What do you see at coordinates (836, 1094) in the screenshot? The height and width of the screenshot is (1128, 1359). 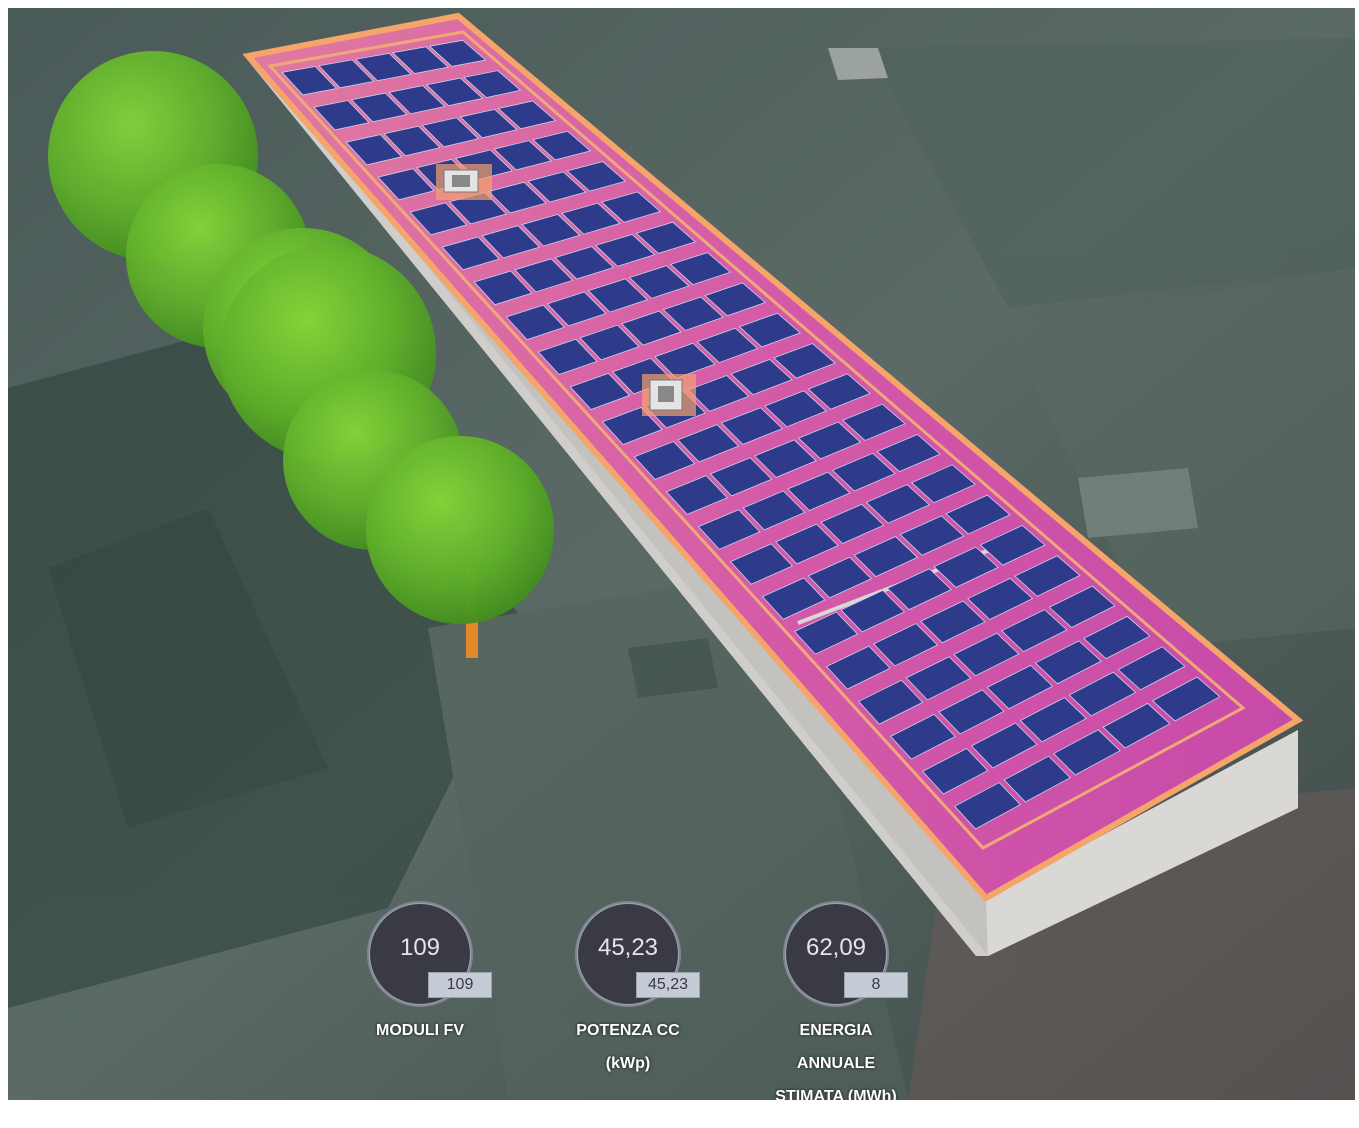 I see `gauge-label-line: STIMATA (MWh)` at bounding box center [836, 1094].